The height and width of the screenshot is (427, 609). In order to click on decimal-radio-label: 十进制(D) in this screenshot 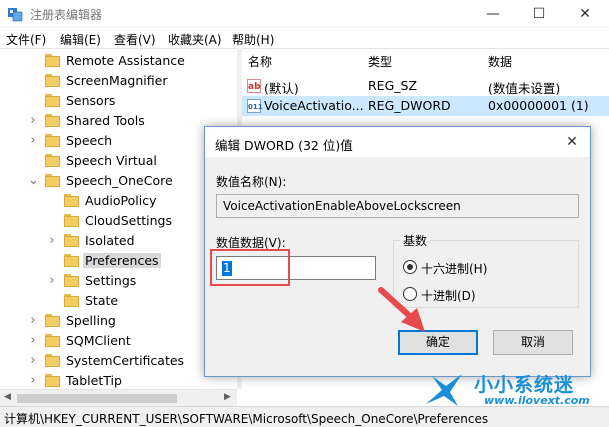, I will do `click(448, 295)`.